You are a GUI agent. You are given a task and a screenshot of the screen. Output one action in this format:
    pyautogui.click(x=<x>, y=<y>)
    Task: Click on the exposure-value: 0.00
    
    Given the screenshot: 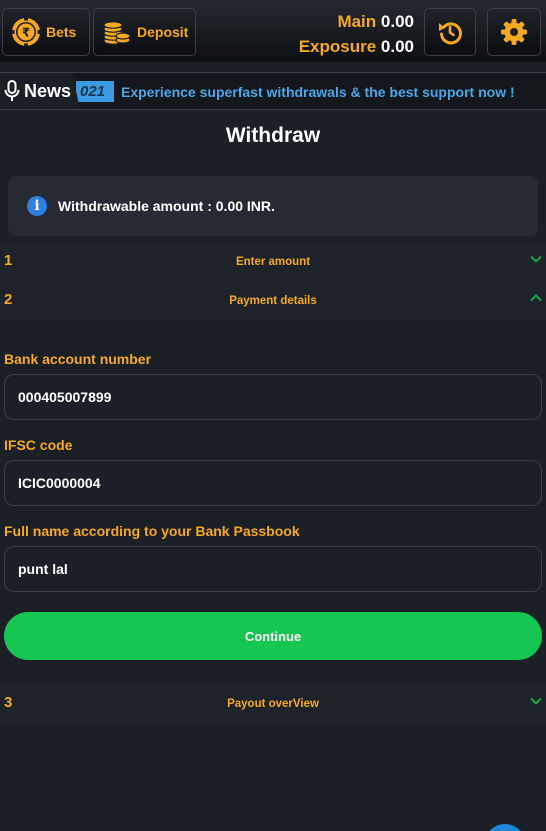 What is the action you would take?
    pyautogui.click(x=397, y=46)
    